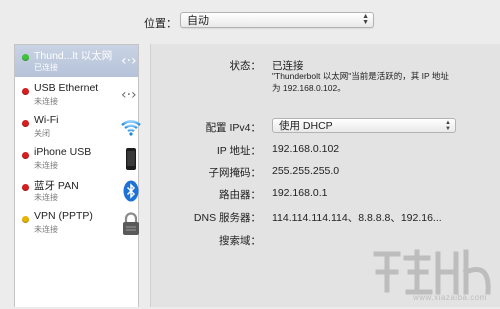  What do you see at coordinates (309, 88) in the screenshot?
I see `status-description-line: 为 192.168.0.102。` at bounding box center [309, 88].